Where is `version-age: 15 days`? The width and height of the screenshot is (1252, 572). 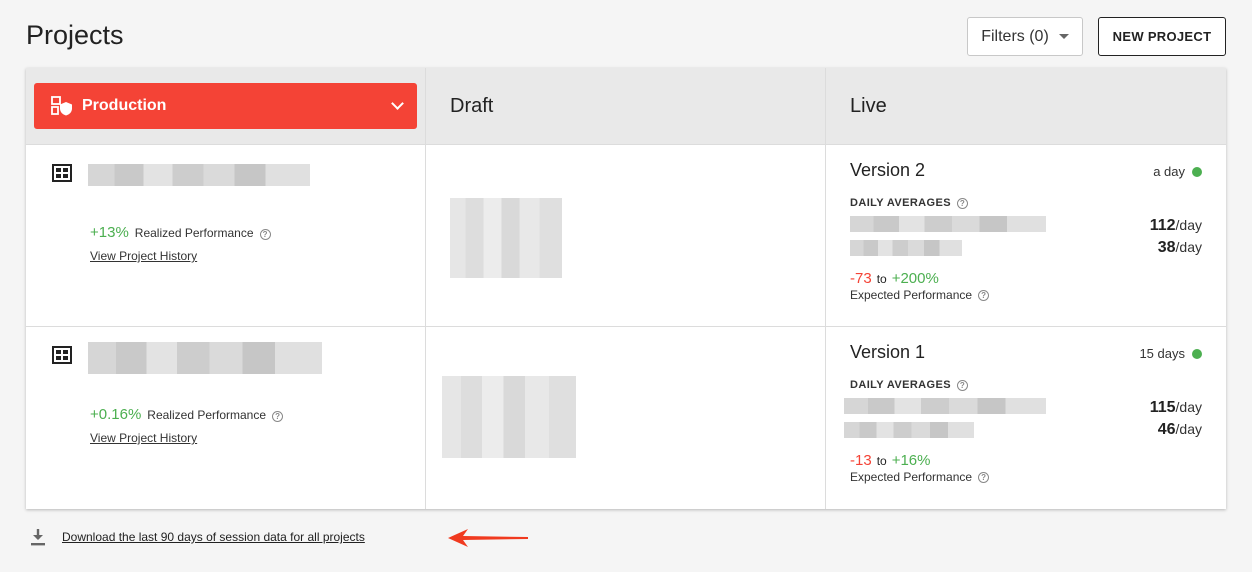 version-age: 15 days is located at coordinates (1170, 353).